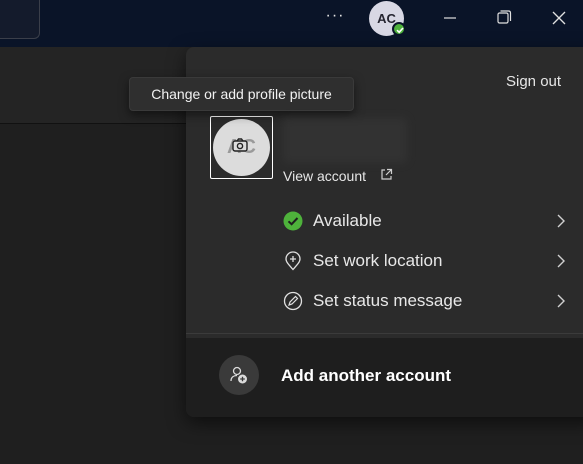  I want to click on available-check-icon, so click(293, 221).